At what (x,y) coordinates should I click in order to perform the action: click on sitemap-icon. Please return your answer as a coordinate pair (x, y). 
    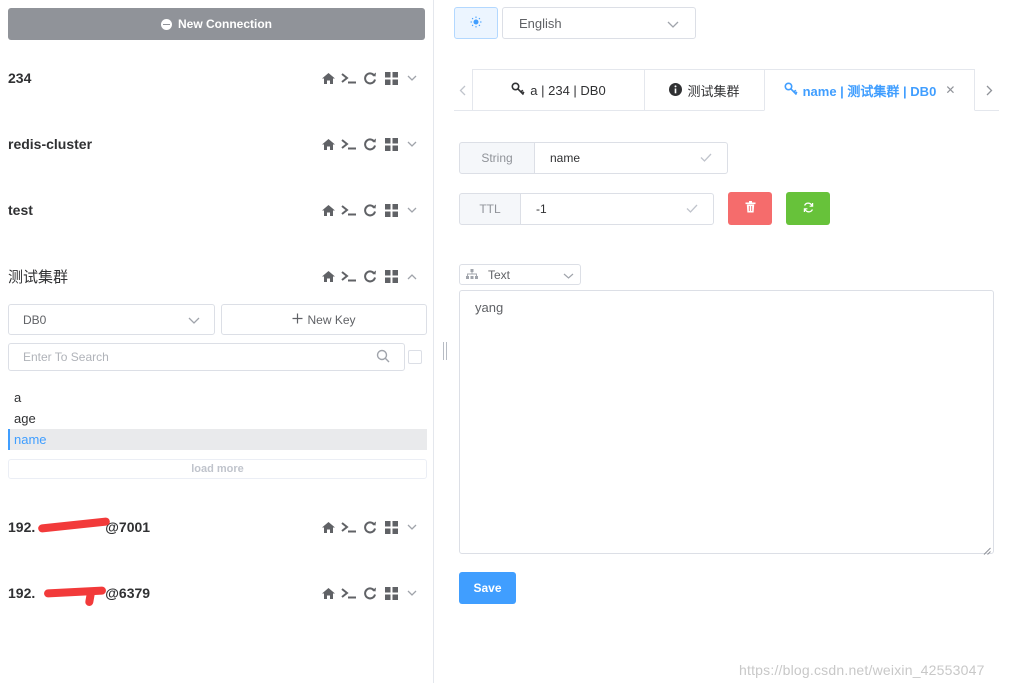
    Looking at the image, I should click on (472, 275).